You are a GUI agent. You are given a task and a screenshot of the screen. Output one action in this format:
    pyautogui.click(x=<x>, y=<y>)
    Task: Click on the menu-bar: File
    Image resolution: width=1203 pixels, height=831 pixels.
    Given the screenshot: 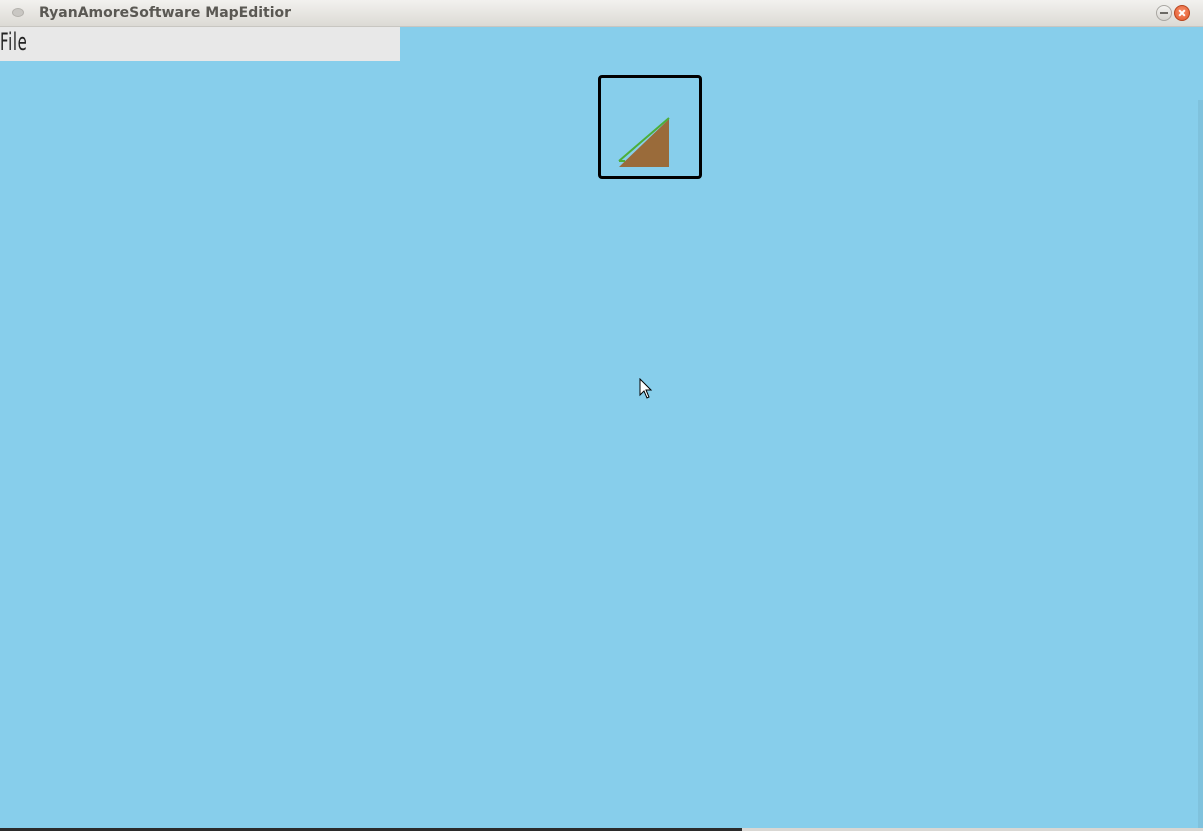 What is the action you would take?
    pyautogui.click(x=200, y=44)
    